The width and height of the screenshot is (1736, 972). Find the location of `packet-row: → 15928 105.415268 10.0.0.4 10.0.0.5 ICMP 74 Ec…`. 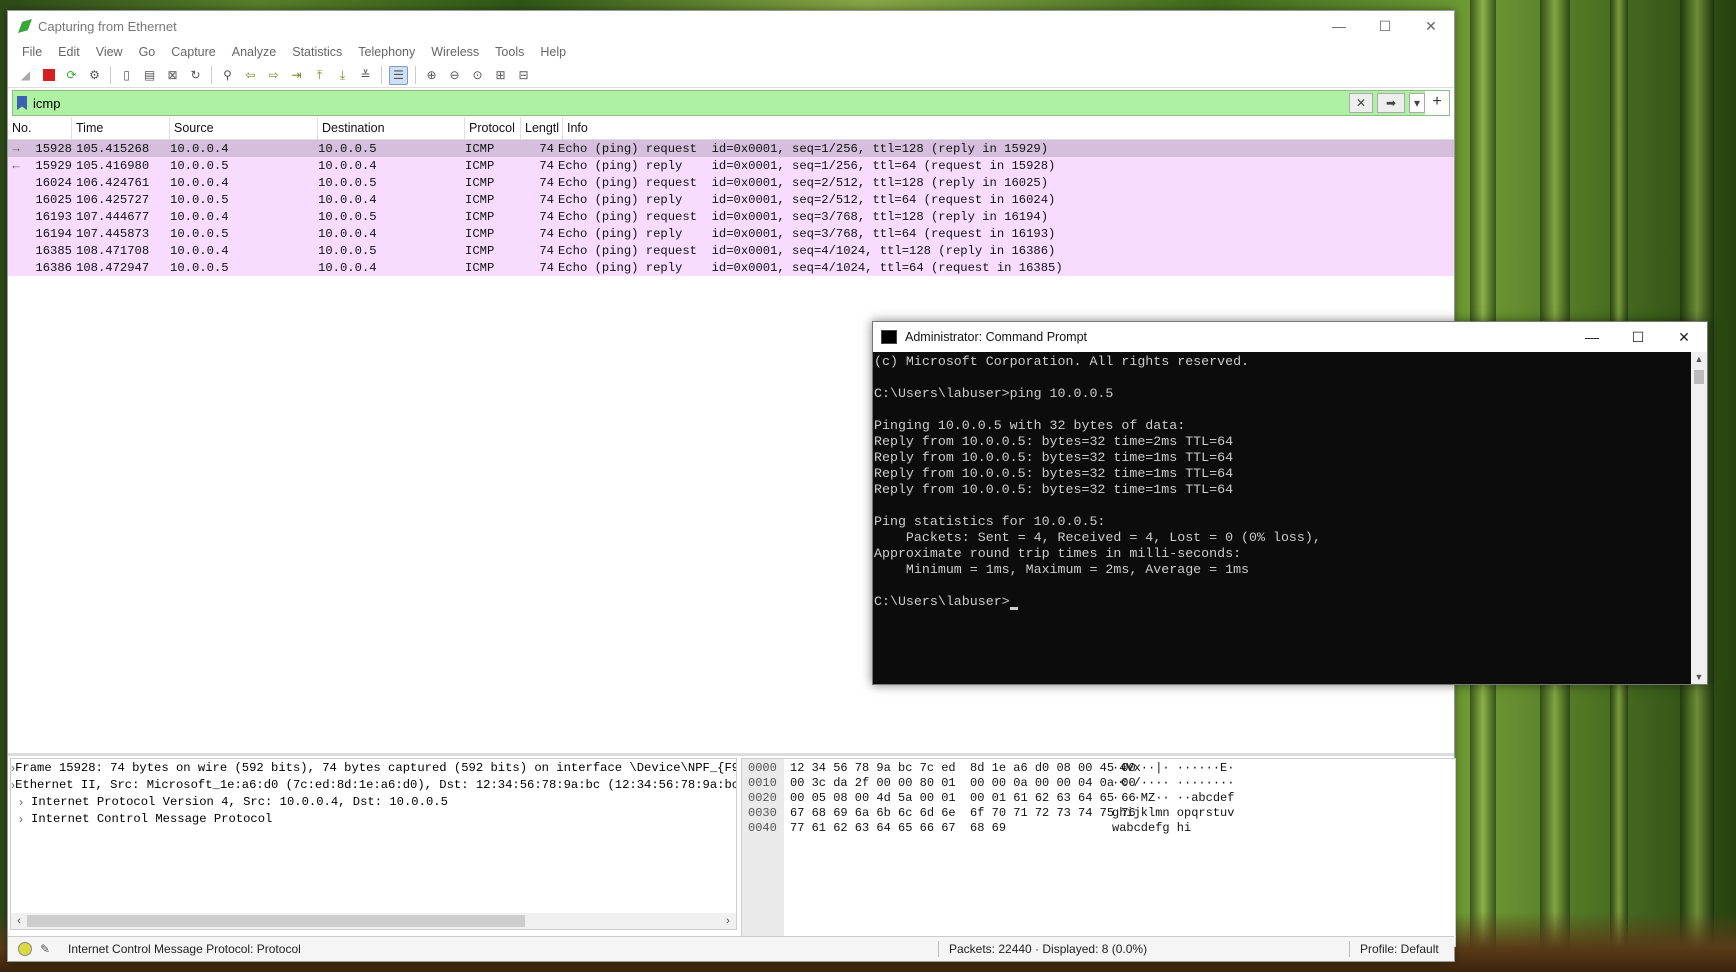

packet-row: → 15928 105.415268 10.0.0.4 10.0.0.5 ICMP 74 Ec… is located at coordinates (731, 148).